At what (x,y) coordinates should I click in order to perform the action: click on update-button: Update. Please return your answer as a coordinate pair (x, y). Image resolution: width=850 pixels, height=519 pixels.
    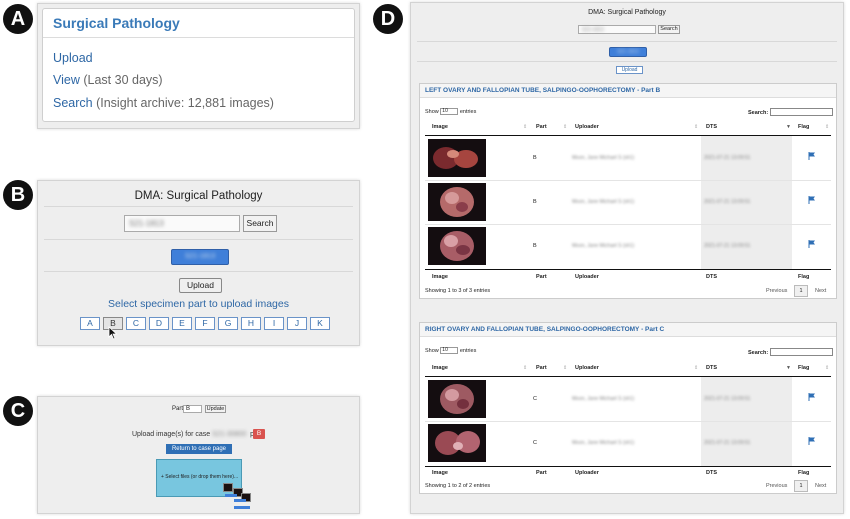
    Looking at the image, I should click on (215, 409).